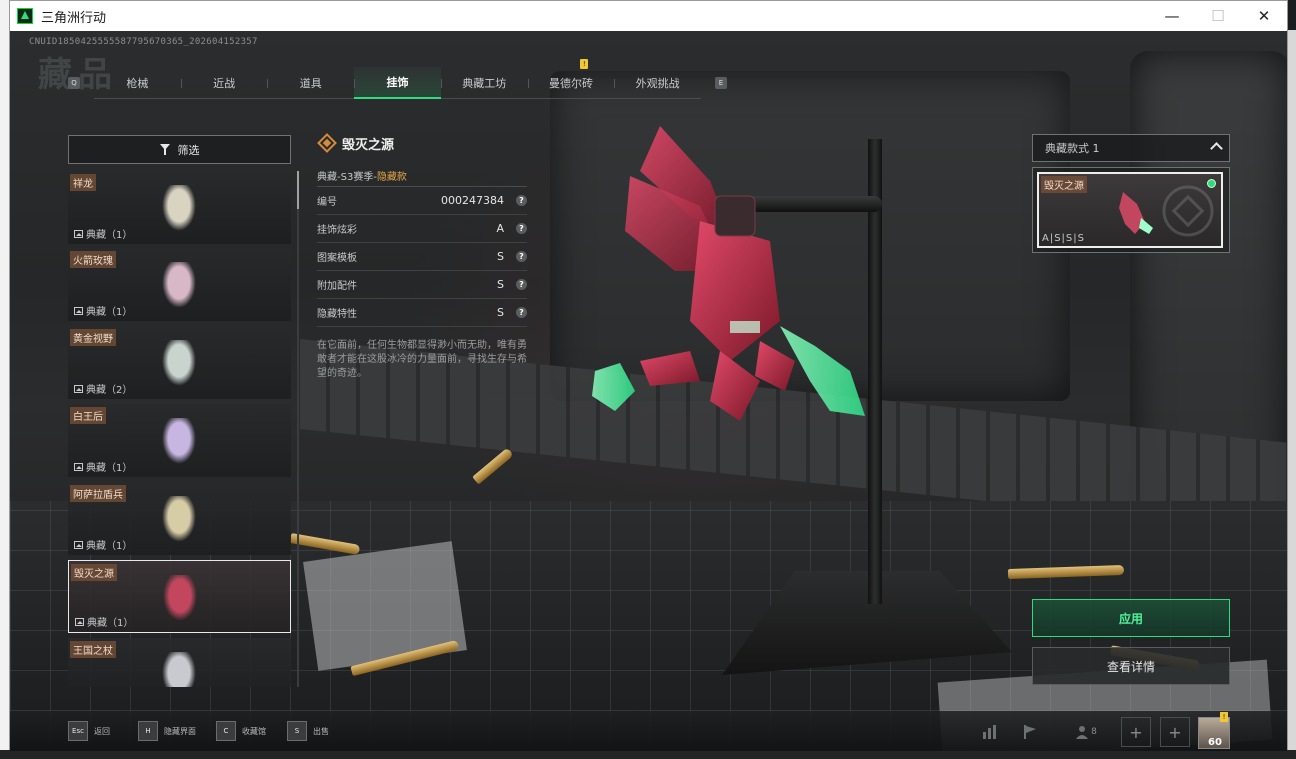 Image resolution: width=1296 pixels, height=759 pixels. I want to click on tab-label: 外观挑战, so click(657, 83).